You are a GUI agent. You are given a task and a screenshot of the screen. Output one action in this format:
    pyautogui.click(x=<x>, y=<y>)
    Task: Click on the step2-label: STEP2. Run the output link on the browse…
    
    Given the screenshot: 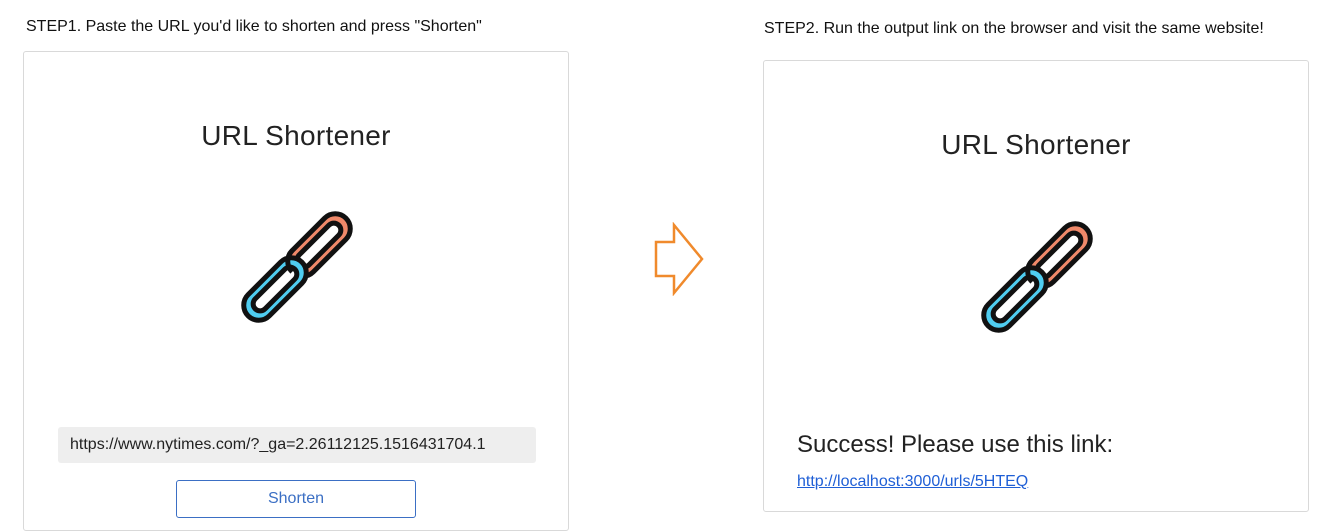 What is the action you would take?
    pyautogui.click(x=1014, y=28)
    